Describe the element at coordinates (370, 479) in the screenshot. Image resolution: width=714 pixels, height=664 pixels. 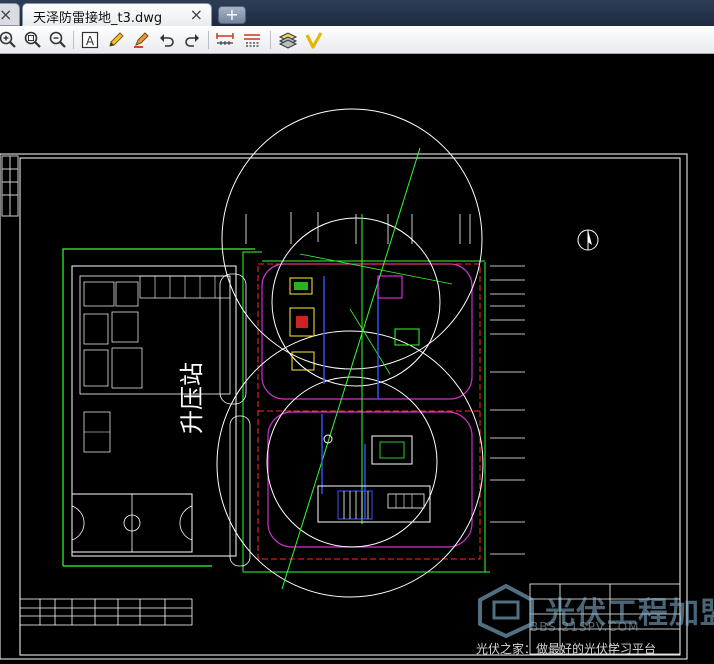
I see `road-lower` at that location.